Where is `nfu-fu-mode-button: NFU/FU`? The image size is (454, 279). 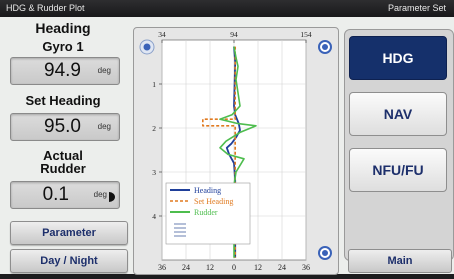 nfu-fu-mode-button: NFU/FU is located at coordinates (398, 170).